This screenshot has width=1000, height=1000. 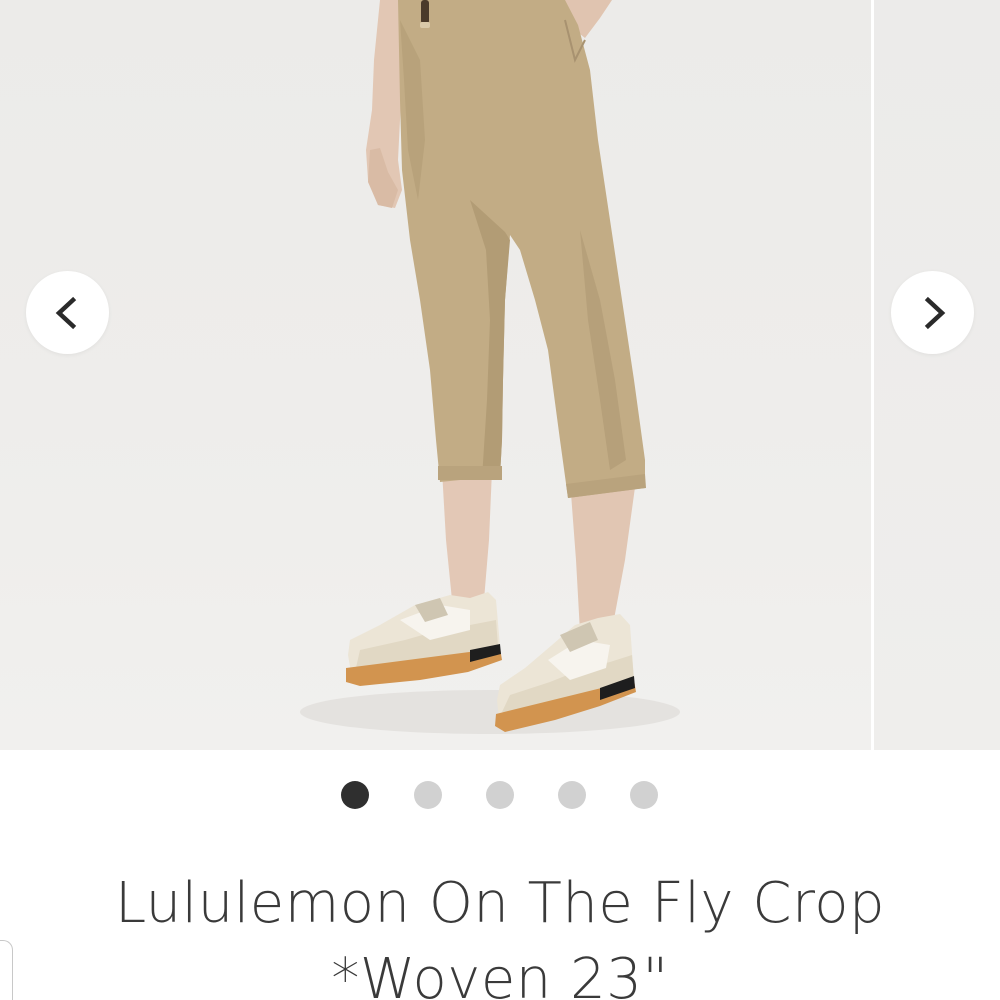 I want to click on product-title-line-2: *Woven 23", so click(x=500, y=973).